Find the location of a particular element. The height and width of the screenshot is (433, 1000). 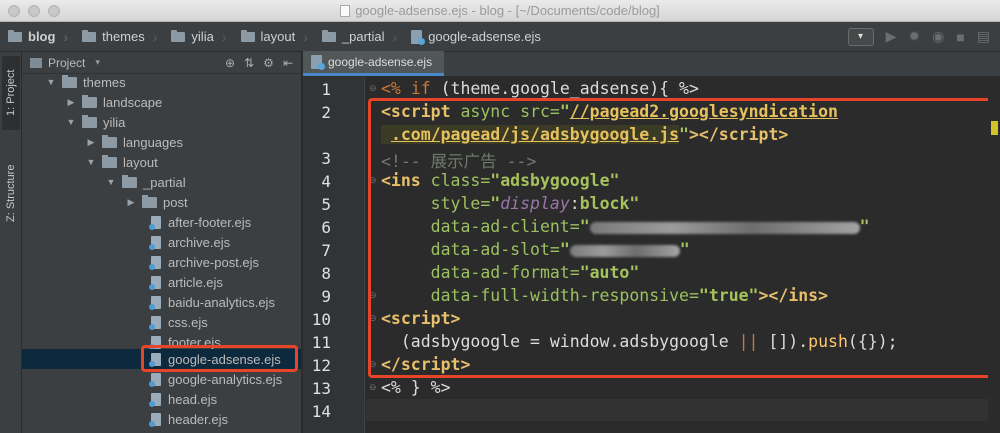

line-number: 7 is located at coordinates (326, 250).